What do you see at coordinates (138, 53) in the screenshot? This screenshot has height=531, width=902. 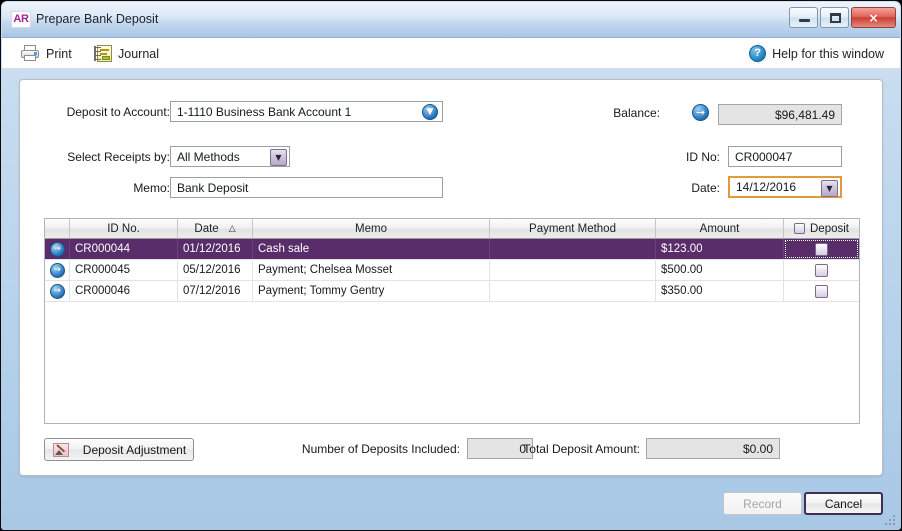 I see `journal-label: Journal` at bounding box center [138, 53].